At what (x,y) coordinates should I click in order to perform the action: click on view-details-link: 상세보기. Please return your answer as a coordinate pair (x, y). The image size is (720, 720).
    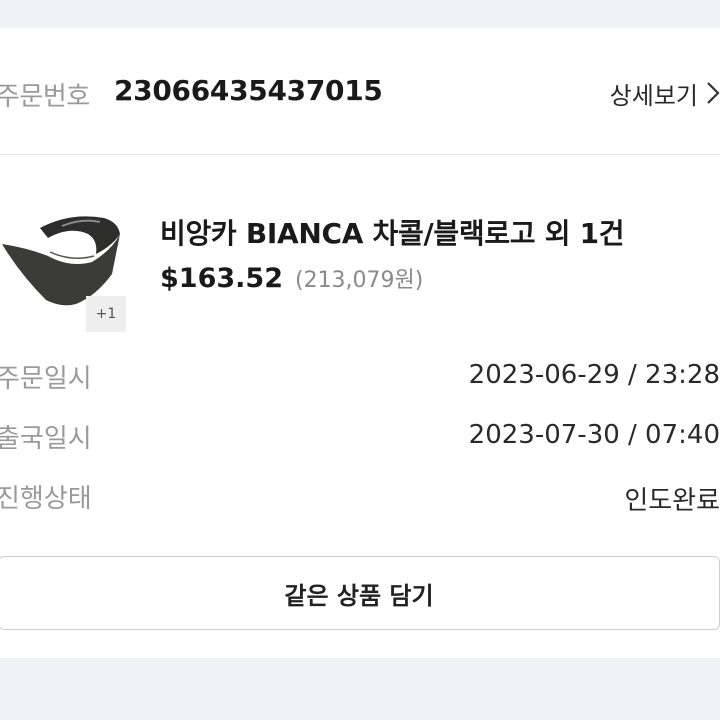
    Looking at the image, I should click on (665, 93).